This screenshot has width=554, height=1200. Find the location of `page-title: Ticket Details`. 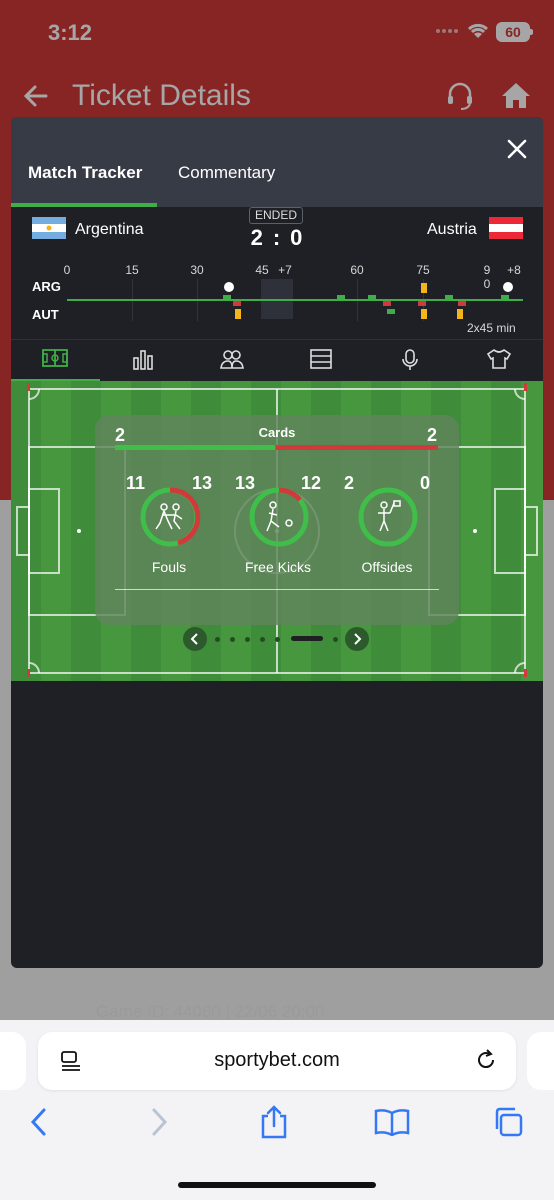

page-title: Ticket Details is located at coordinates (161, 95).